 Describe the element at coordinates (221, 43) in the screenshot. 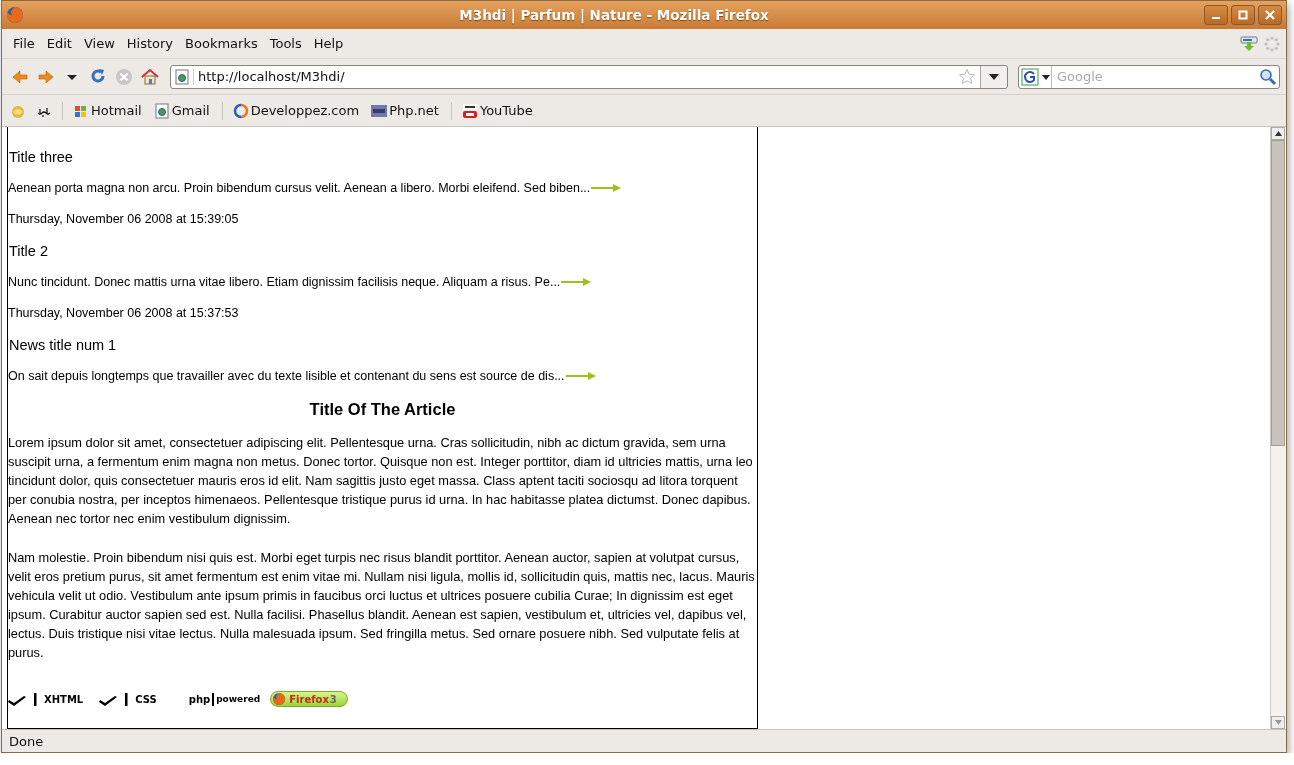

I see `menu-item: Bookmarks` at that location.